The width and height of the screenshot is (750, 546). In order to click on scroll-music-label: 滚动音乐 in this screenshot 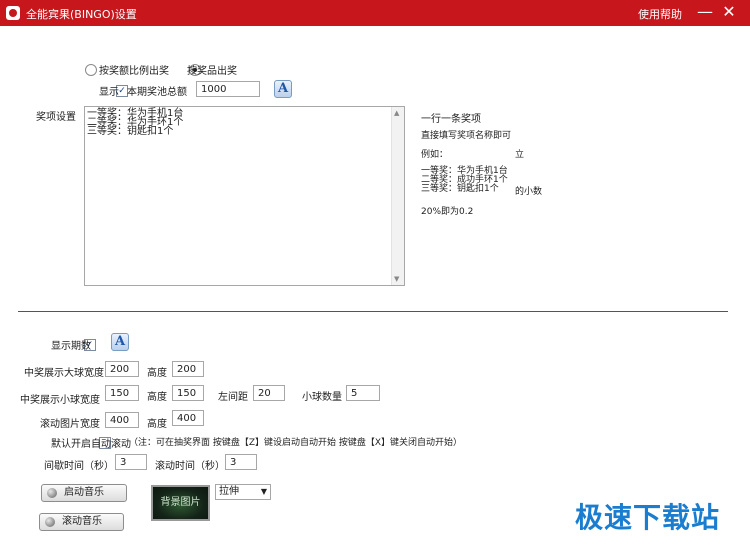, I will do `click(82, 521)`.